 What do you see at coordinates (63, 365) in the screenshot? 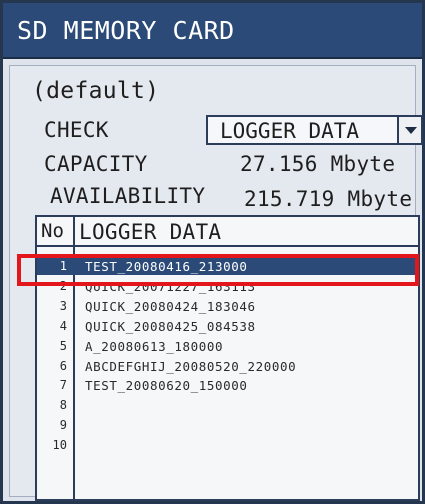
I see `row-number: 6` at bounding box center [63, 365].